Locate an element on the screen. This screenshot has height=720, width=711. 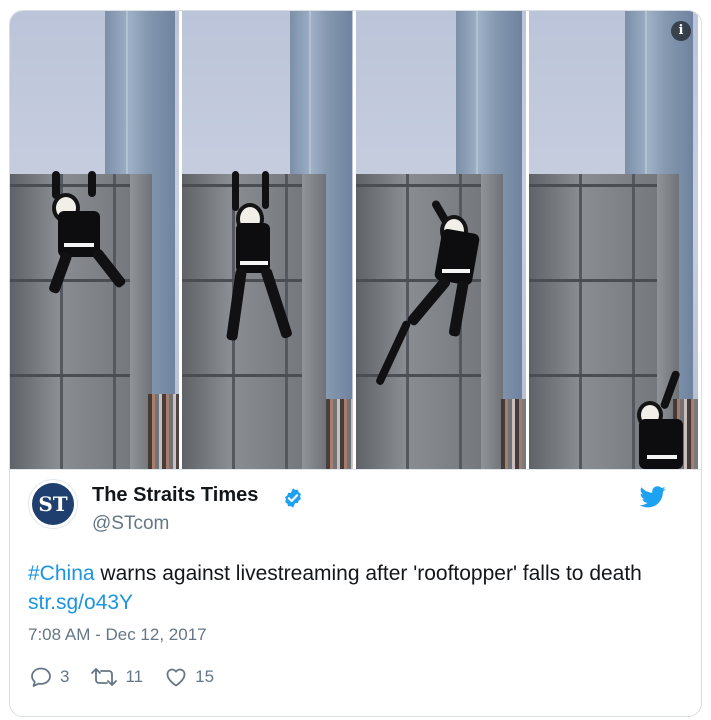
twitter-bird-icon is located at coordinates (653, 497).